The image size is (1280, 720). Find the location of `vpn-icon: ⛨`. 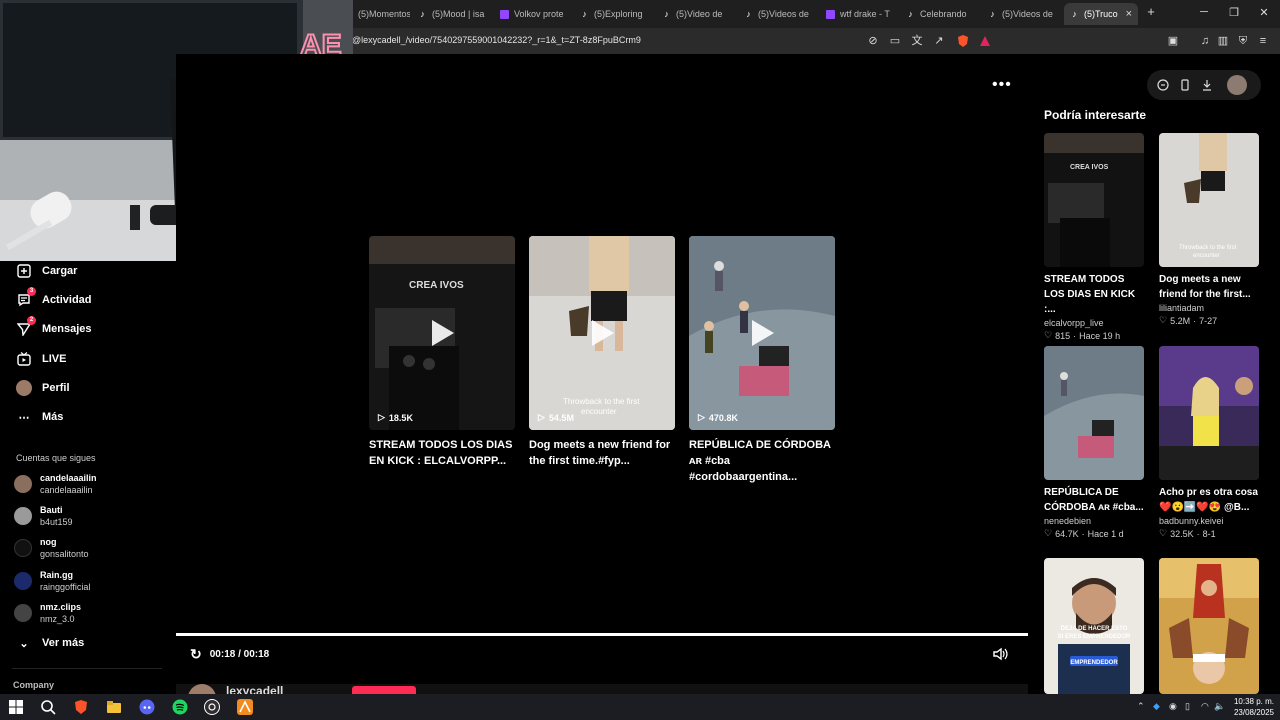

vpn-icon: ⛨ is located at coordinates (1243, 41).